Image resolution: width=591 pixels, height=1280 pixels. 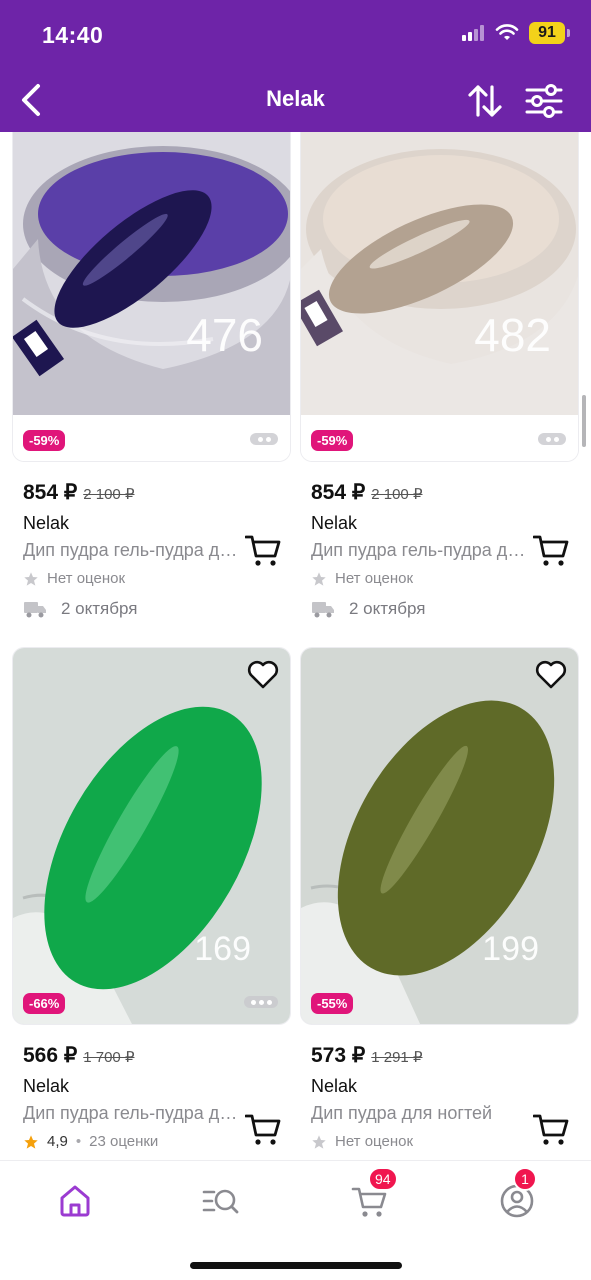 I want to click on photo-number-label: 199, so click(x=510, y=949).